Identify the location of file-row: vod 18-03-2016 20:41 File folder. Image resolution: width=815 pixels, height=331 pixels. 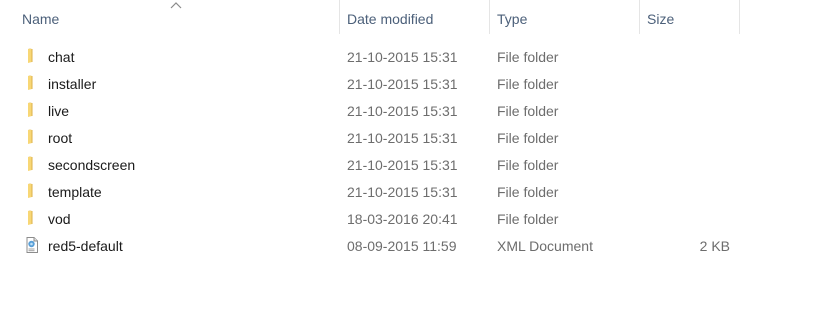
(407, 219).